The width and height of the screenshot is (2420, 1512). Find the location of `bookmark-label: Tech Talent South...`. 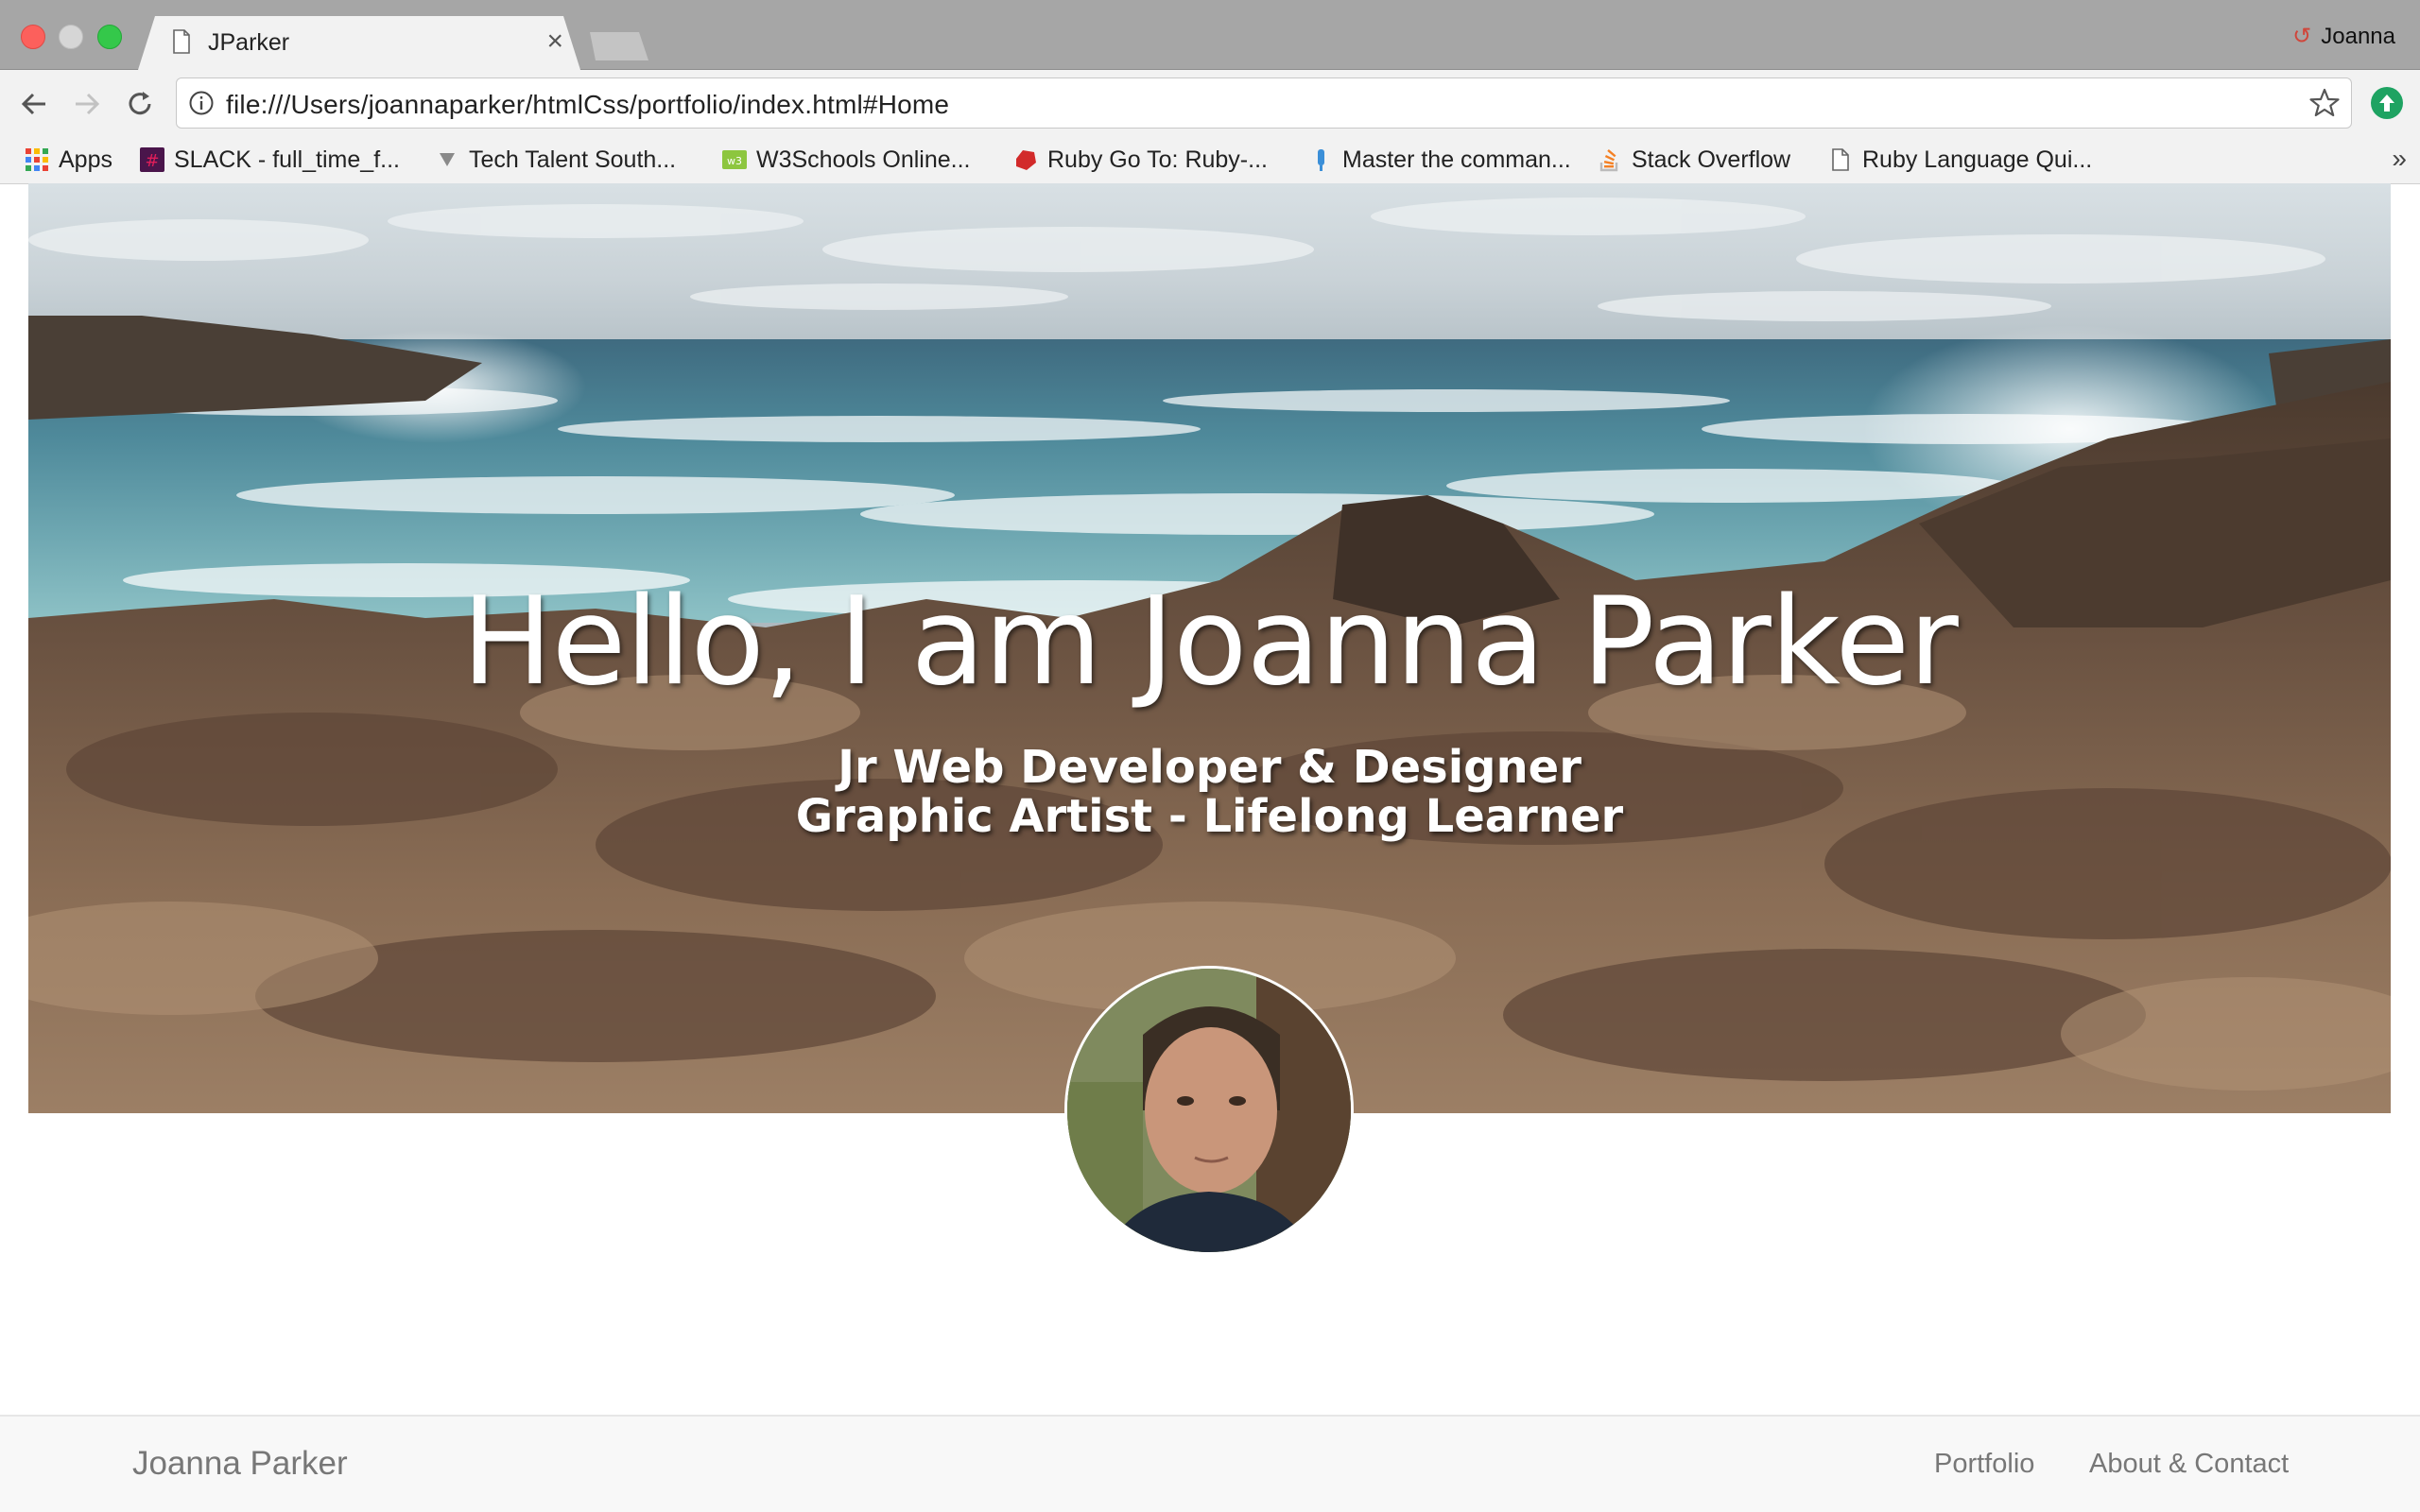

bookmark-label: Tech Talent South... is located at coordinates (573, 159).